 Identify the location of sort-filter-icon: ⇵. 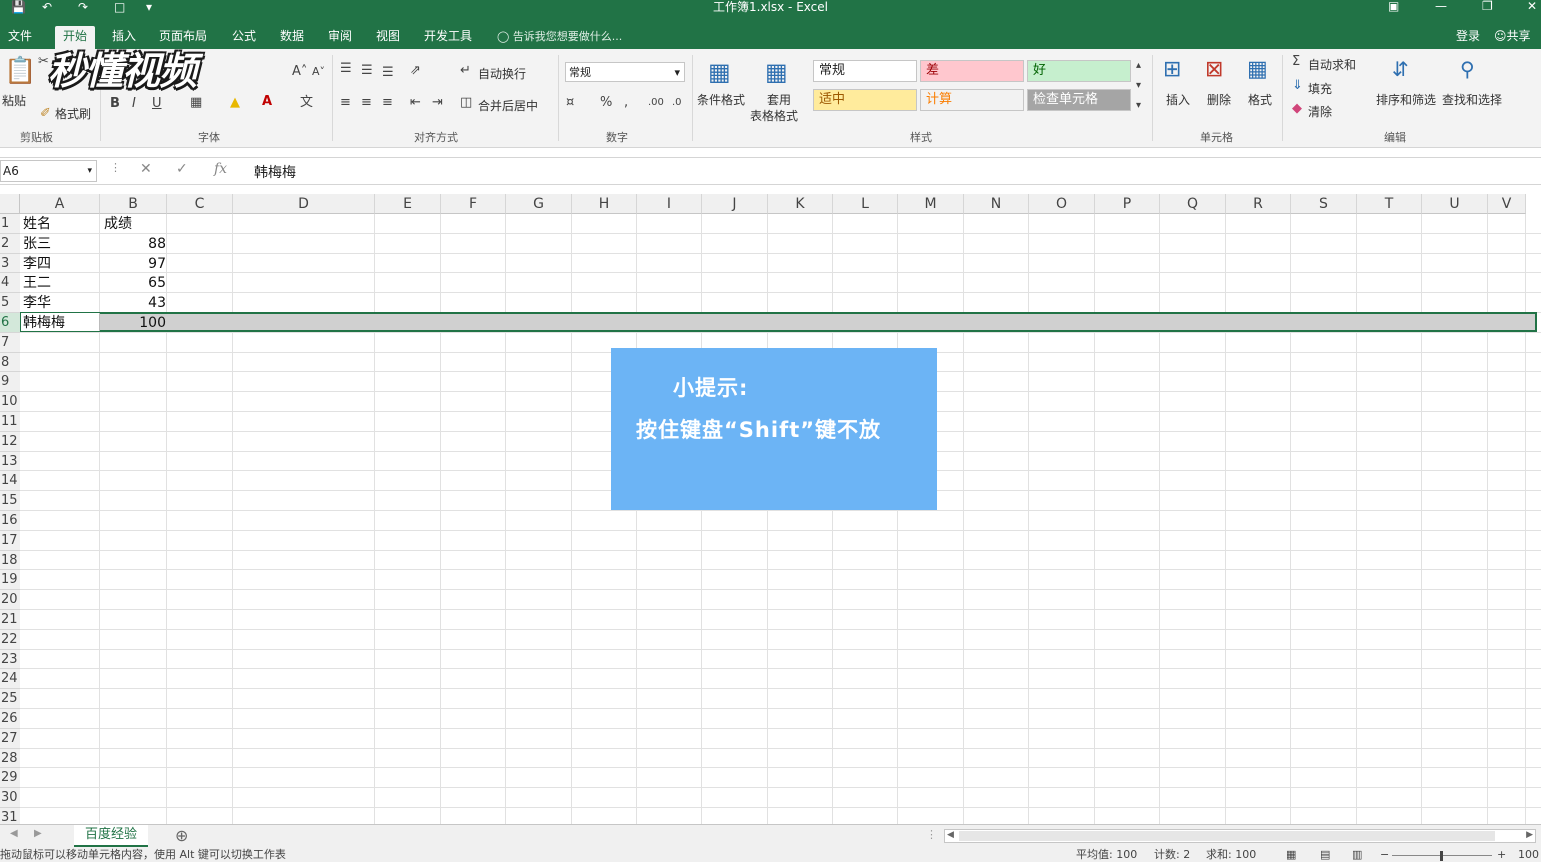
(1400, 69).